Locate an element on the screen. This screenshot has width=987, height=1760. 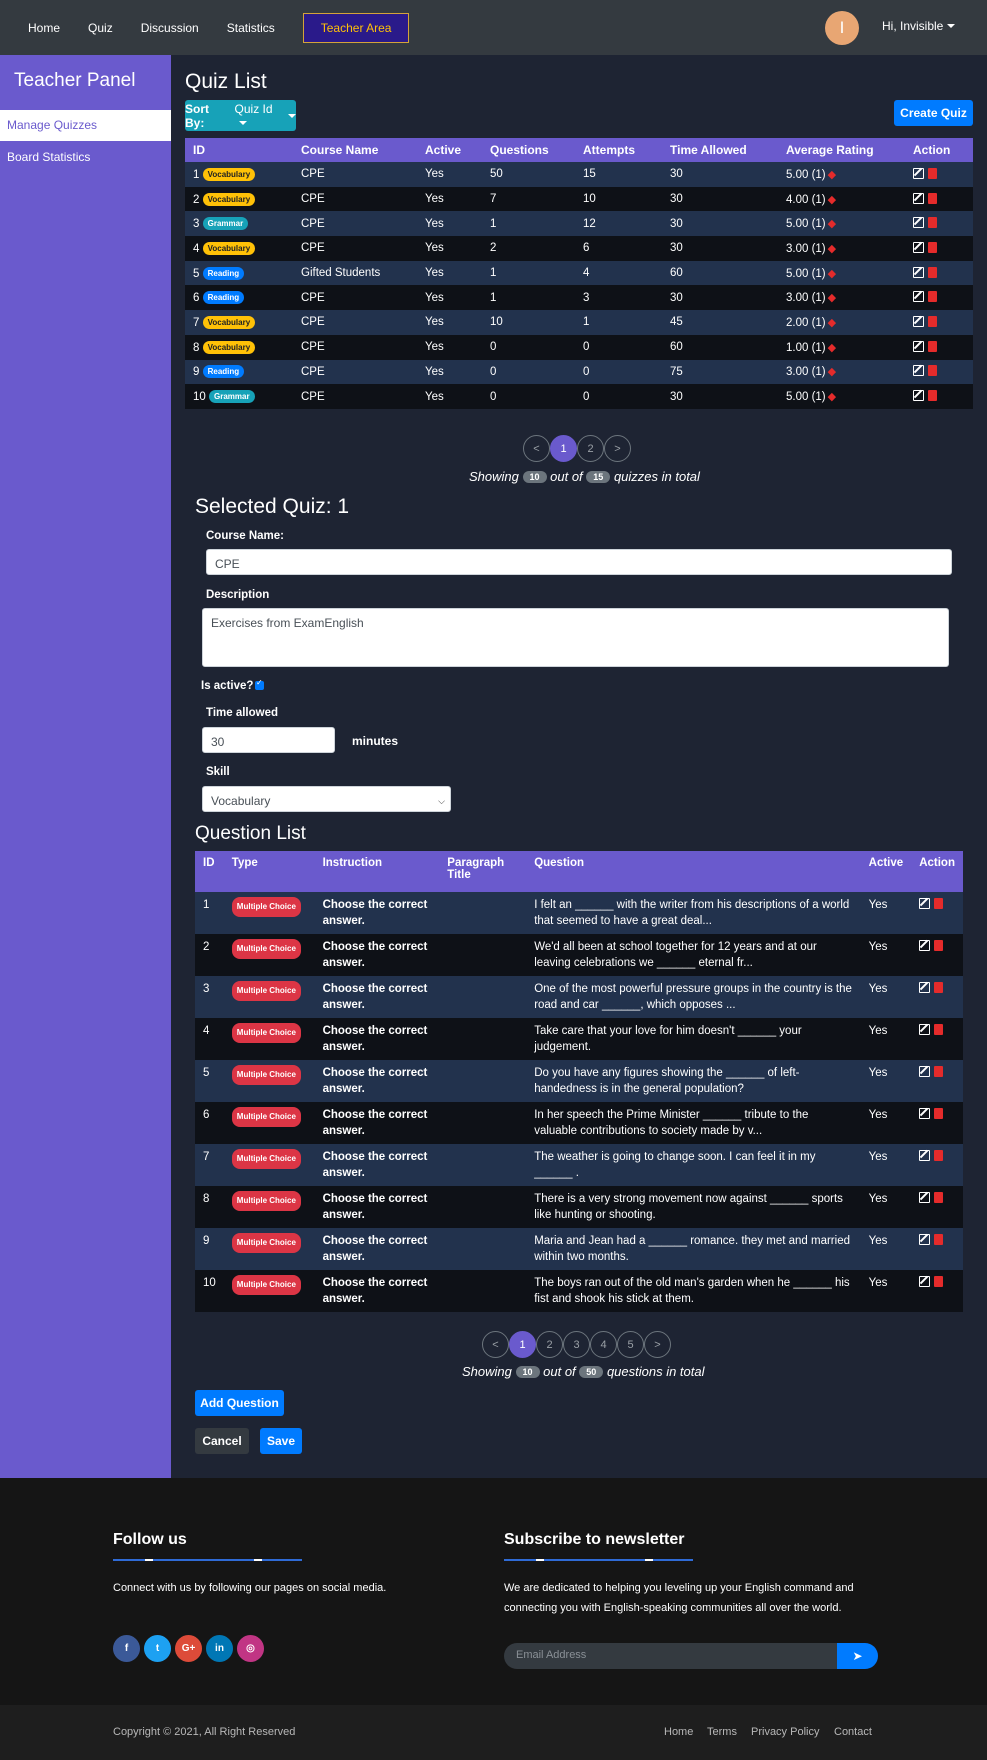
twitter-icon: t is located at coordinates (157, 1648).